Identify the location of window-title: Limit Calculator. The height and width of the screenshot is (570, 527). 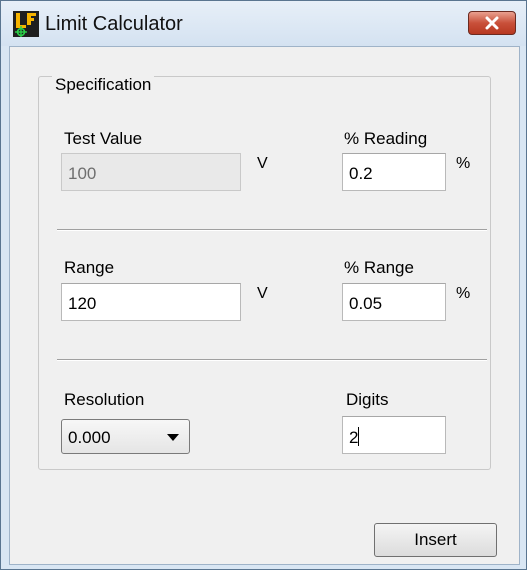
(114, 24).